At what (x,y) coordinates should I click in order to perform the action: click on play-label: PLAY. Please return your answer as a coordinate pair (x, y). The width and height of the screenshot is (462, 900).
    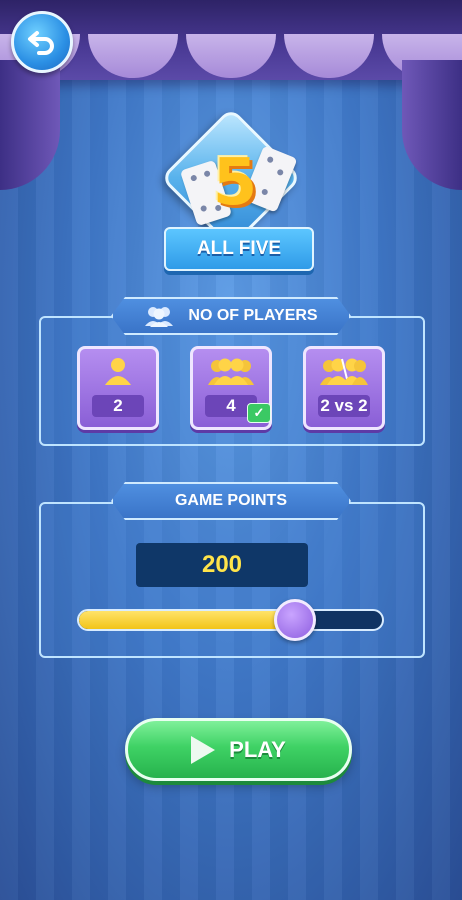
    Looking at the image, I should click on (257, 749).